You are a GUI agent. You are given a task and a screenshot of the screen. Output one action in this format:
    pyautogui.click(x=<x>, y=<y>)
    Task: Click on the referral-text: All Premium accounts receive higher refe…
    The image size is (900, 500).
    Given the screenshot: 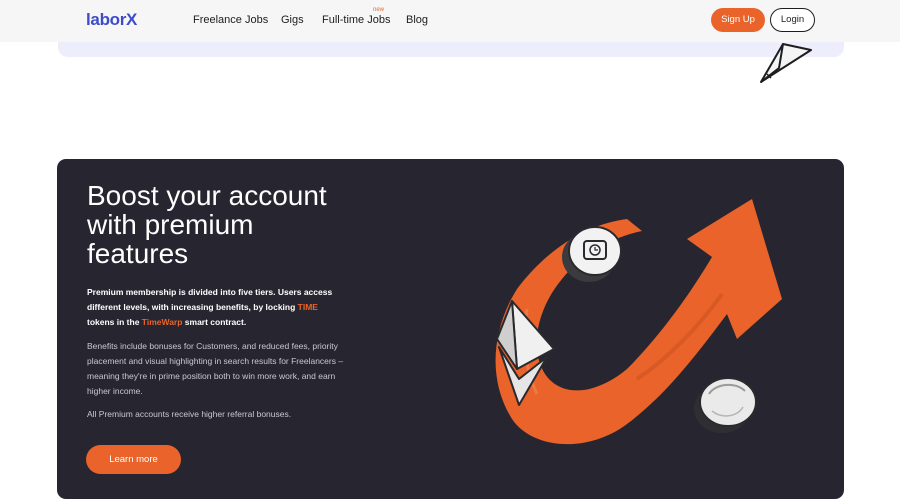 What is the action you would take?
    pyautogui.click(x=189, y=414)
    